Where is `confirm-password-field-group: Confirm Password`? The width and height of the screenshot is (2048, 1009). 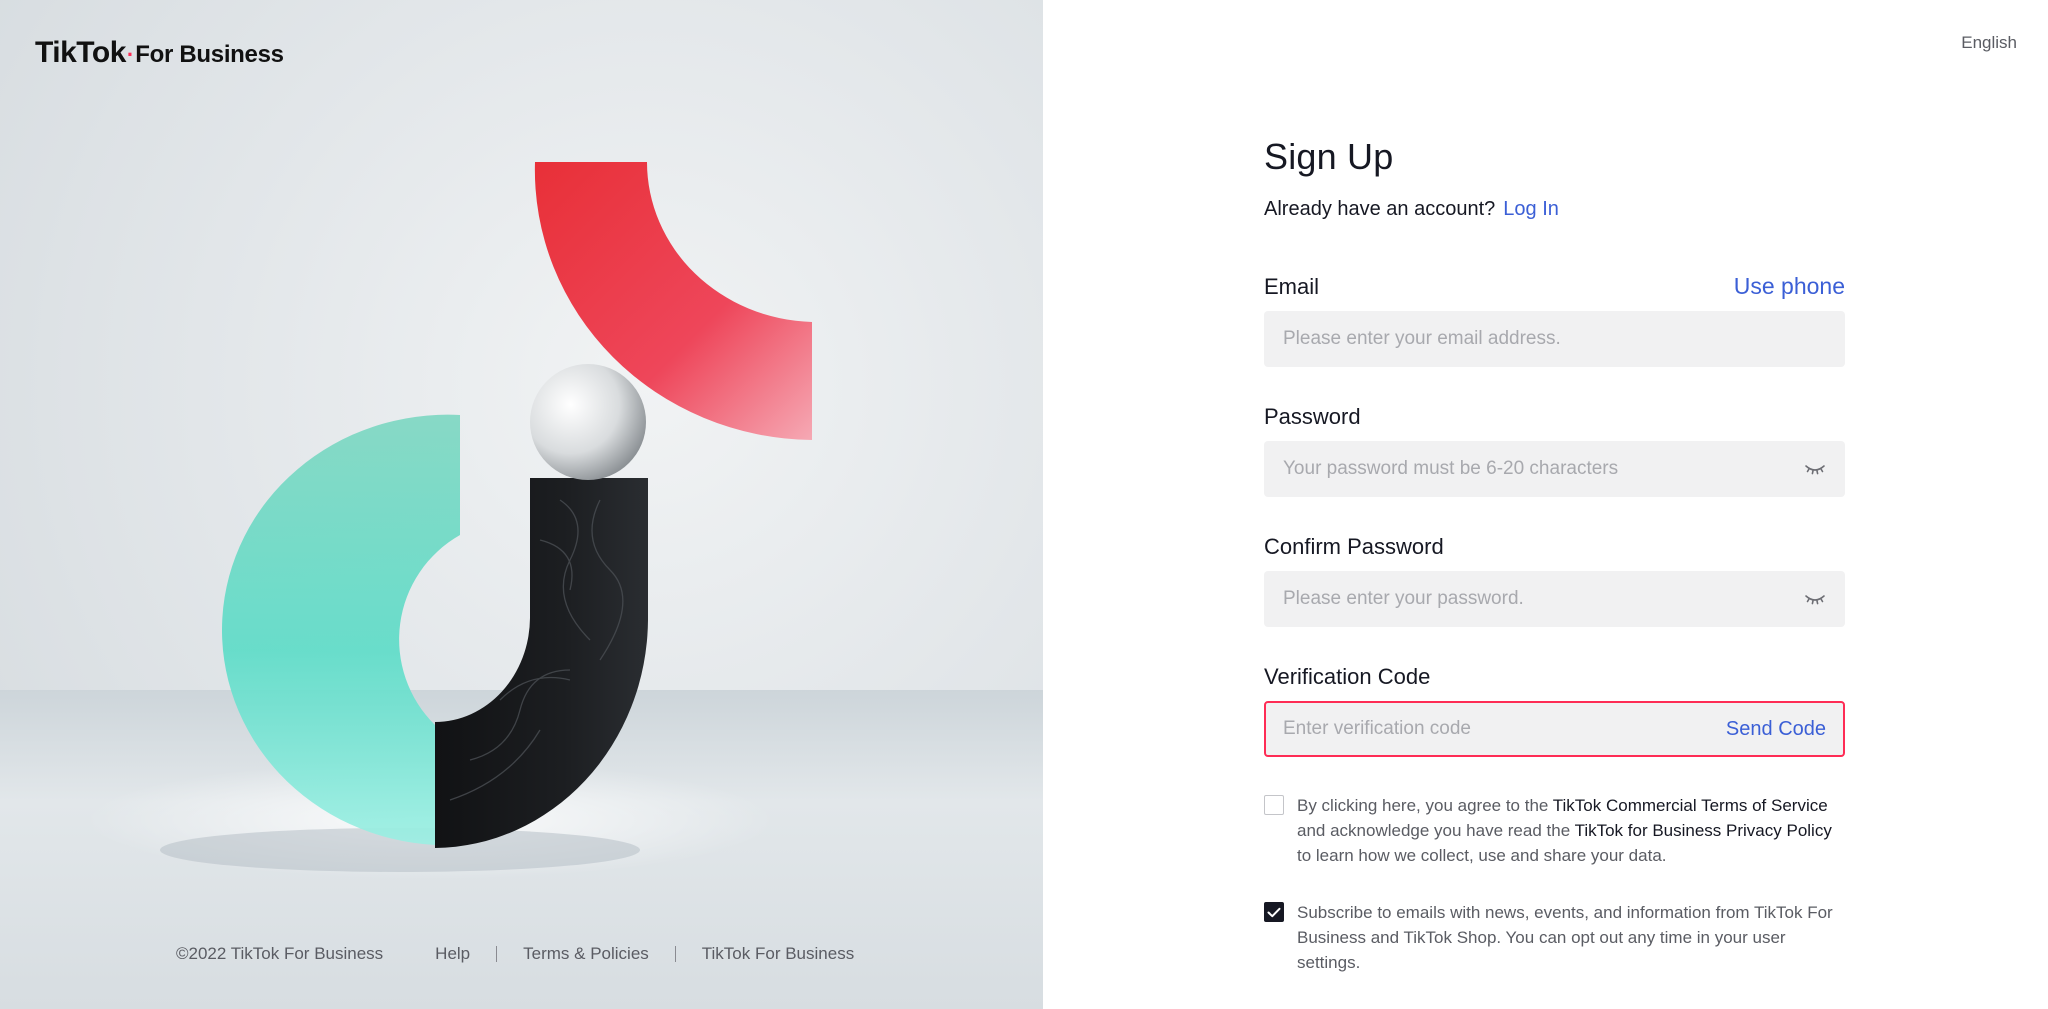
confirm-password-field-group: Confirm Password is located at coordinates (1554, 580).